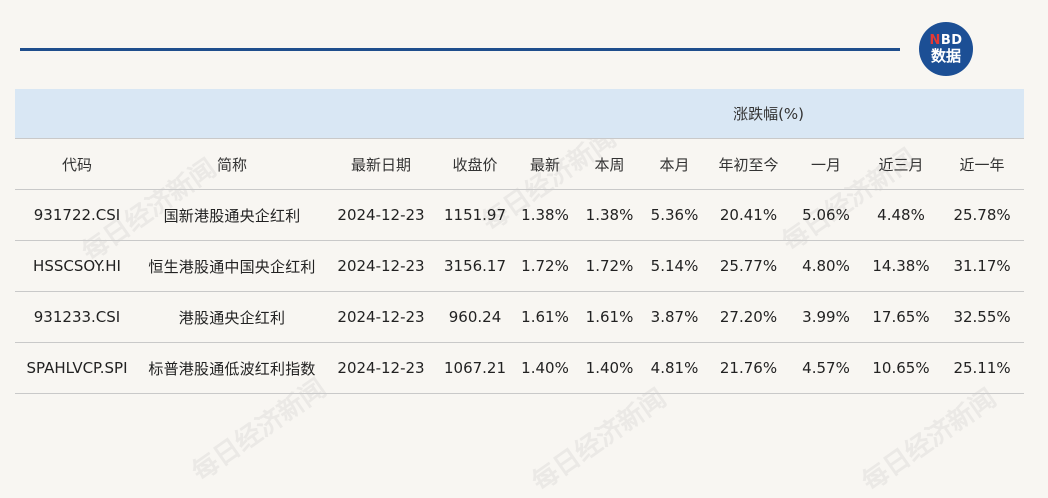 This screenshot has width=1048, height=498. What do you see at coordinates (826, 317) in the screenshot?
I see `cell-1m: 3.99%` at bounding box center [826, 317].